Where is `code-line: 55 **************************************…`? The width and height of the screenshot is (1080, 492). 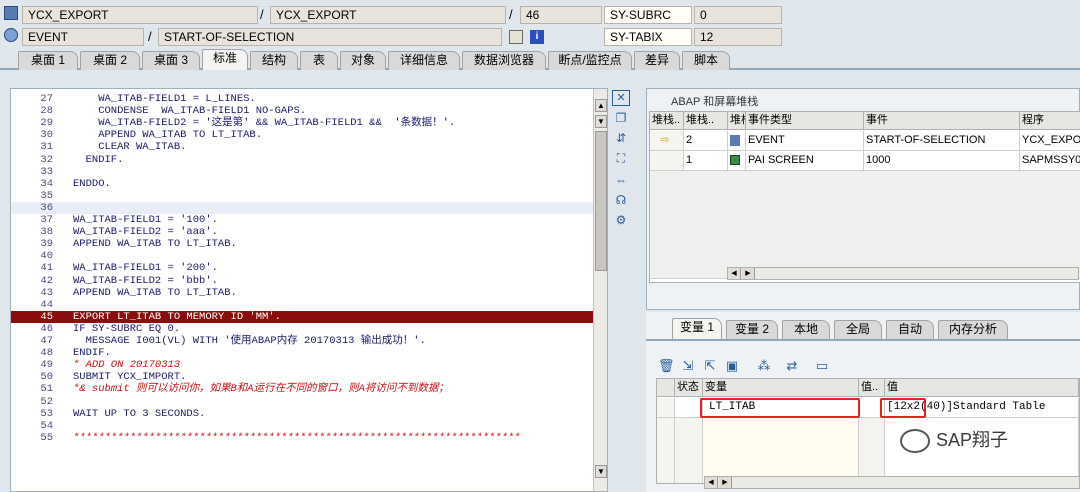
code-line: 55 **************************************… is located at coordinates (303, 438).